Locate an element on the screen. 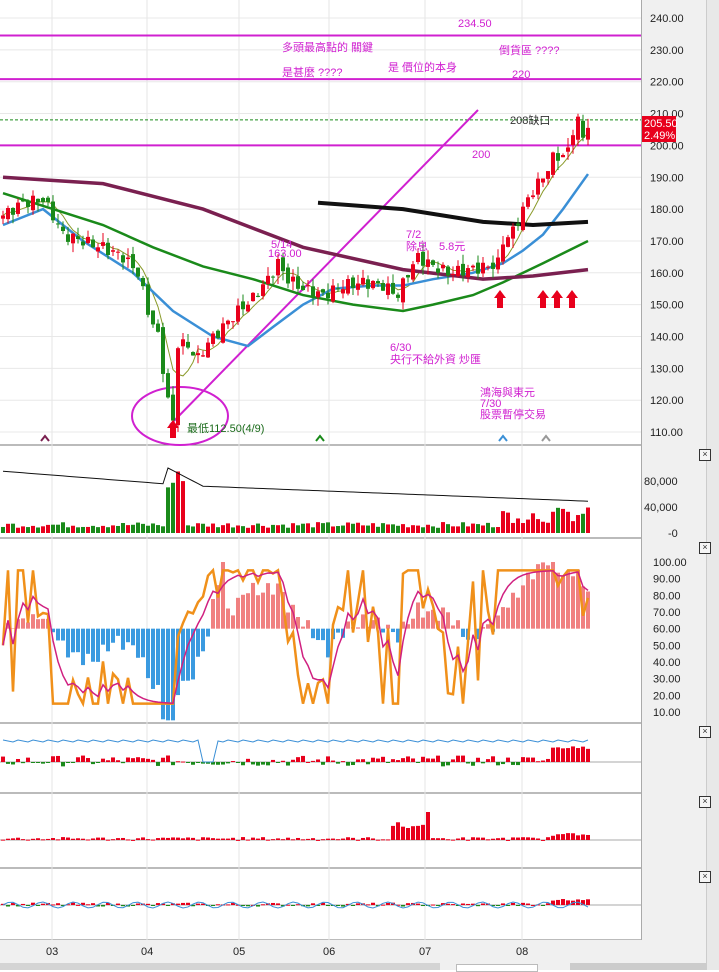 The width and height of the screenshot is (719, 972). annotation-text: 7/2 is located at coordinates (413, 235).